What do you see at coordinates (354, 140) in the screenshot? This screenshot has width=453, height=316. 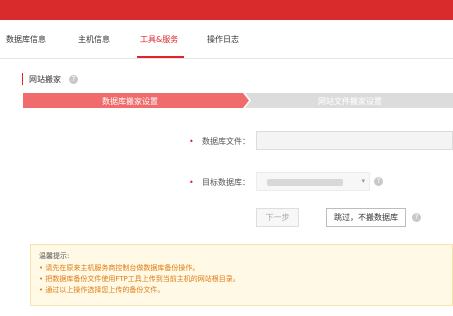 I see `db-file-input` at bounding box center [354, 140].